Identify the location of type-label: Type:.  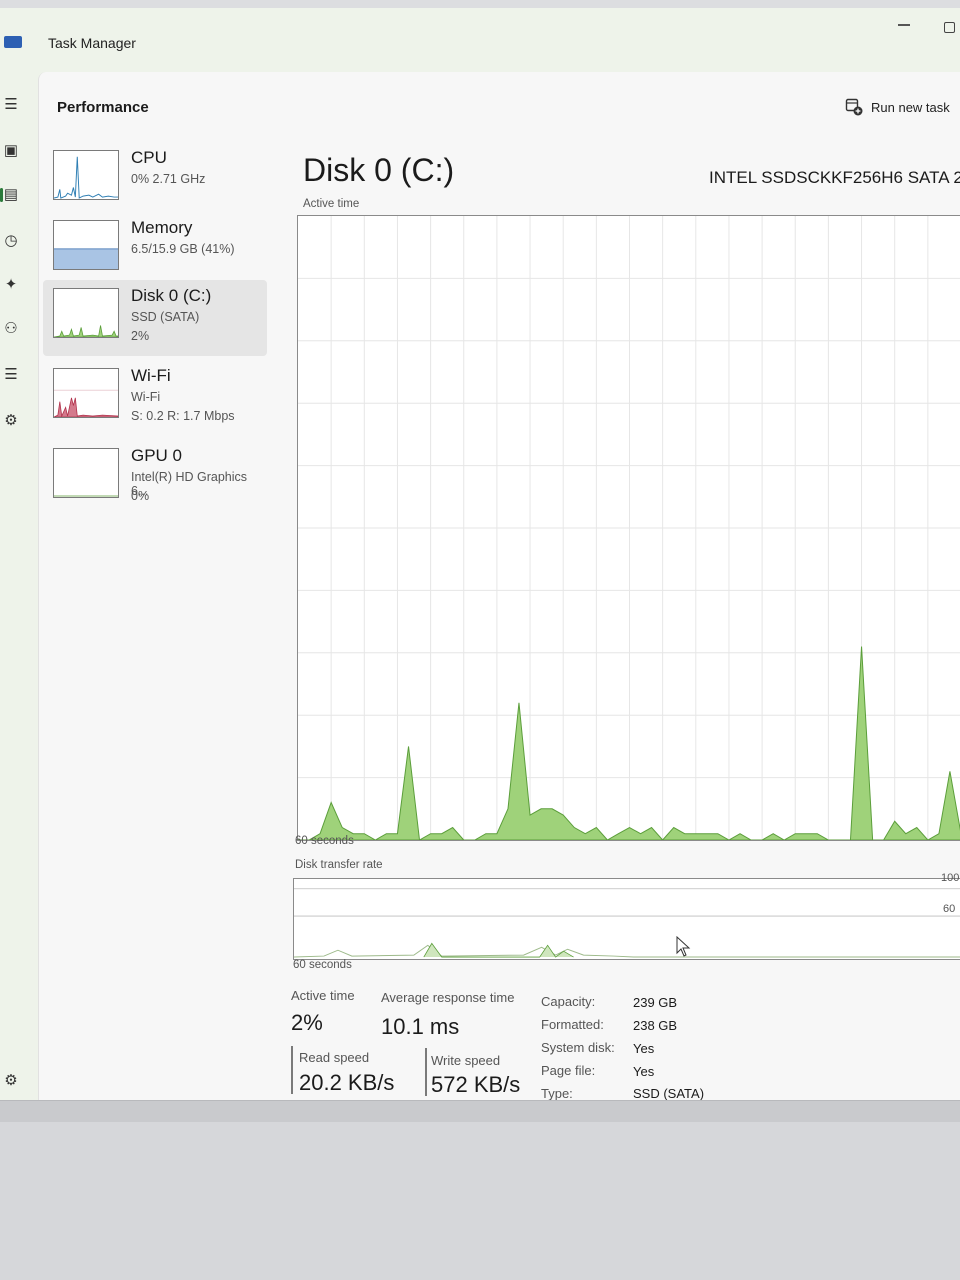
(557, 1093).